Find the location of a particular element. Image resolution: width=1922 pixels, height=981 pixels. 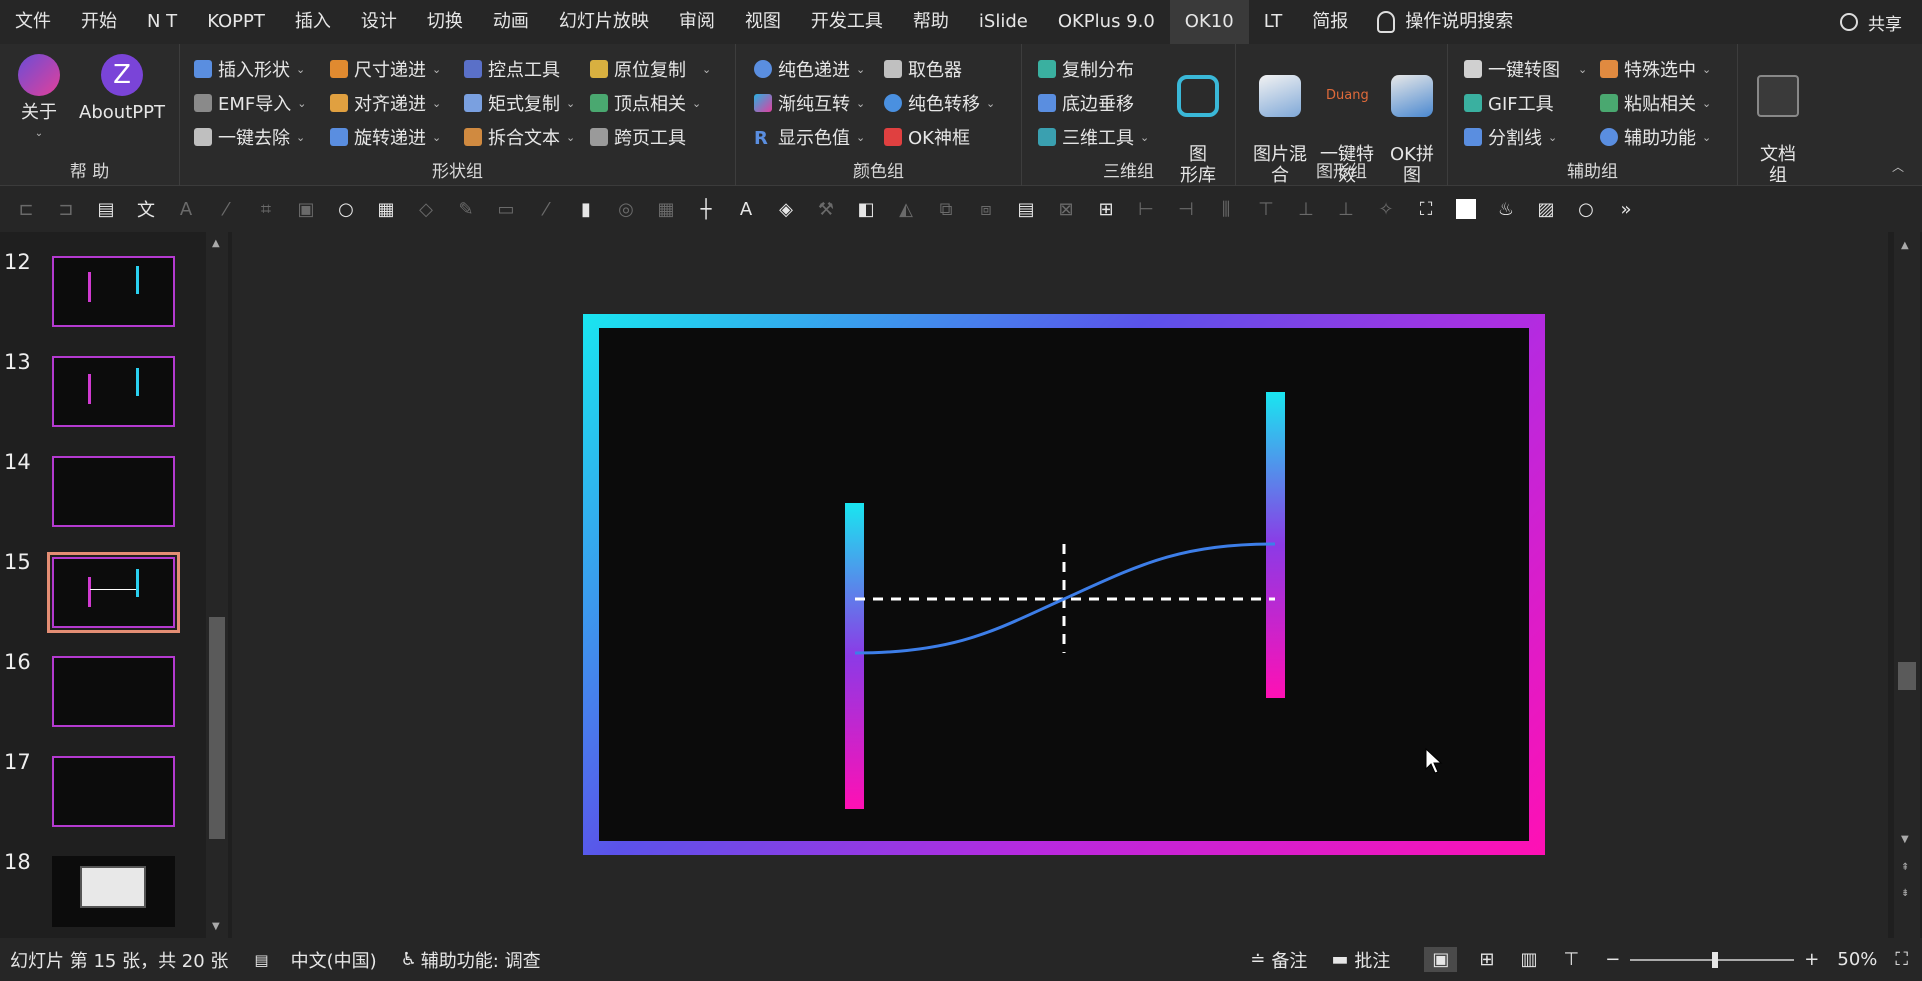

more-icon: » is located at coordinates (1626, 209).